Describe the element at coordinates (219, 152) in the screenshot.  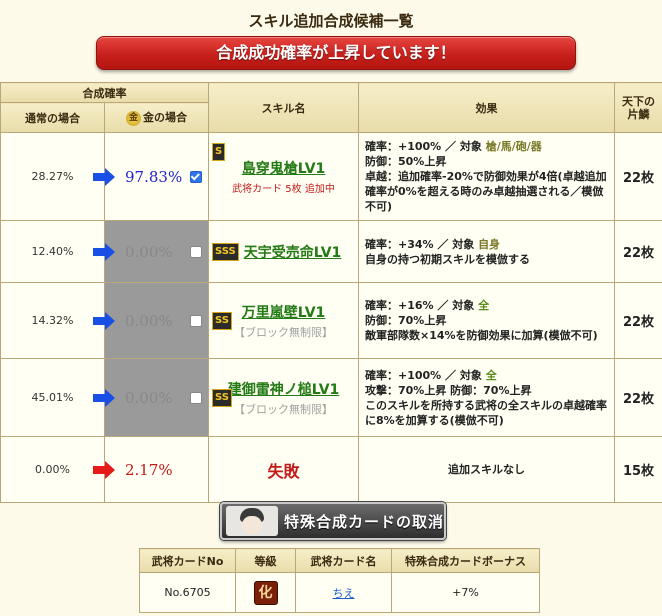
I see `rank-badge: S` at that location.